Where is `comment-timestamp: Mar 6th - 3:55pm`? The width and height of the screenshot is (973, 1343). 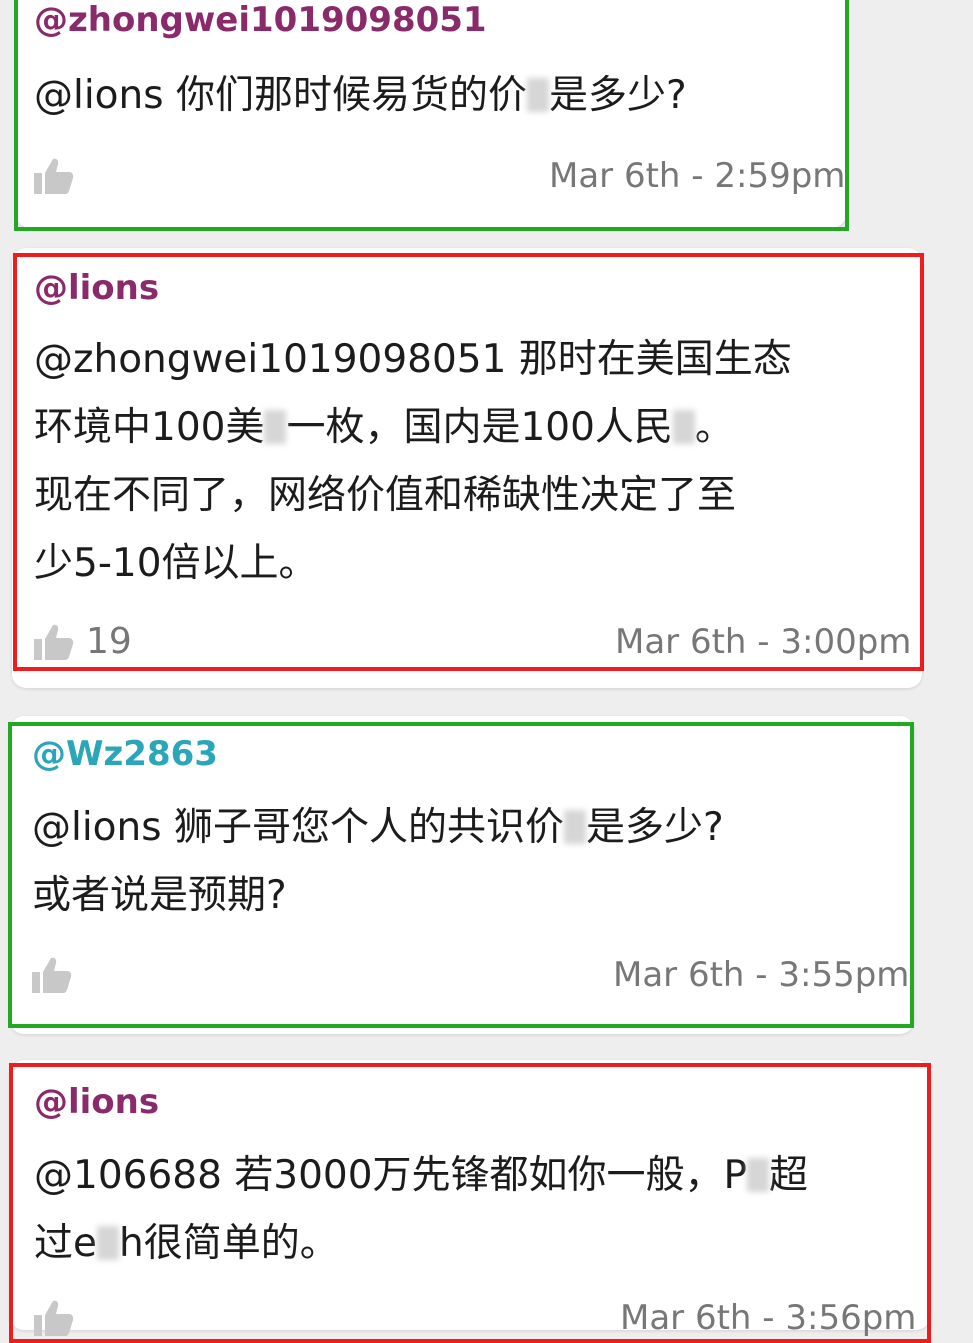
comment-timestamp: Mar 6th - 3:55pm is located at coordinates (761, 975).